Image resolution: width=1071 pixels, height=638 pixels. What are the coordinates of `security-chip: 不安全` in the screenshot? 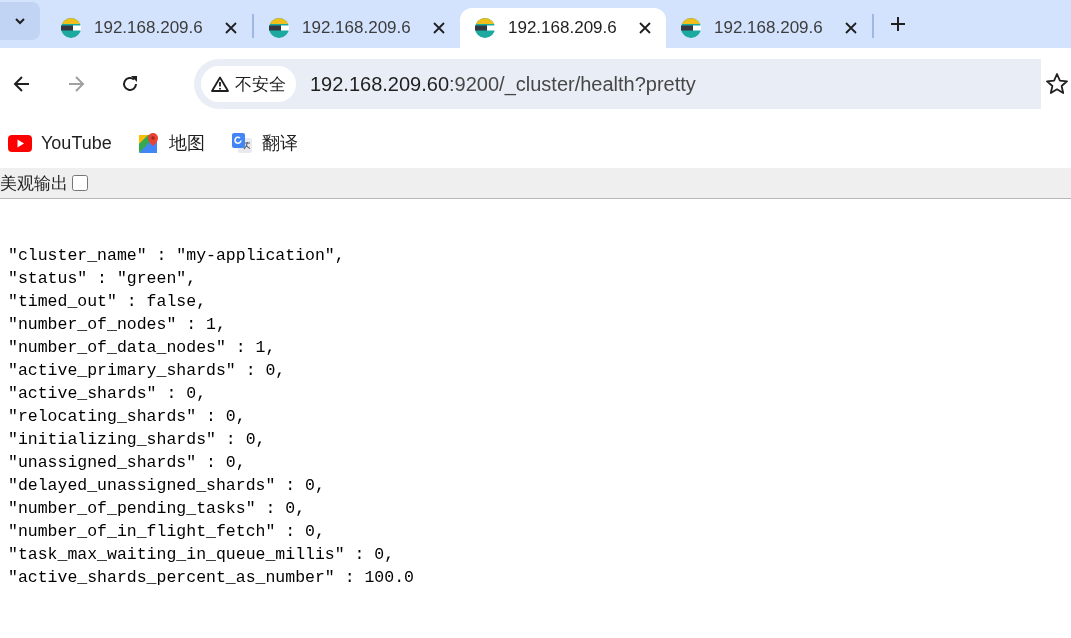 It's located at (248, 84).